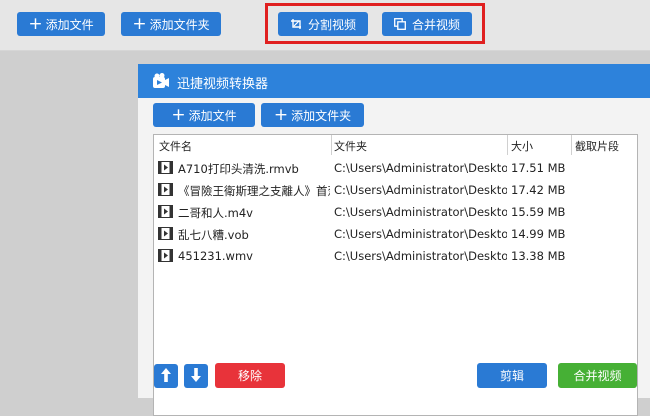 Image resolution: width=650 pixels, height=416 pixels. Describe the element at coordinates (175, 146) in the screenshot. I see `column-header-name: 文件名` at that location.